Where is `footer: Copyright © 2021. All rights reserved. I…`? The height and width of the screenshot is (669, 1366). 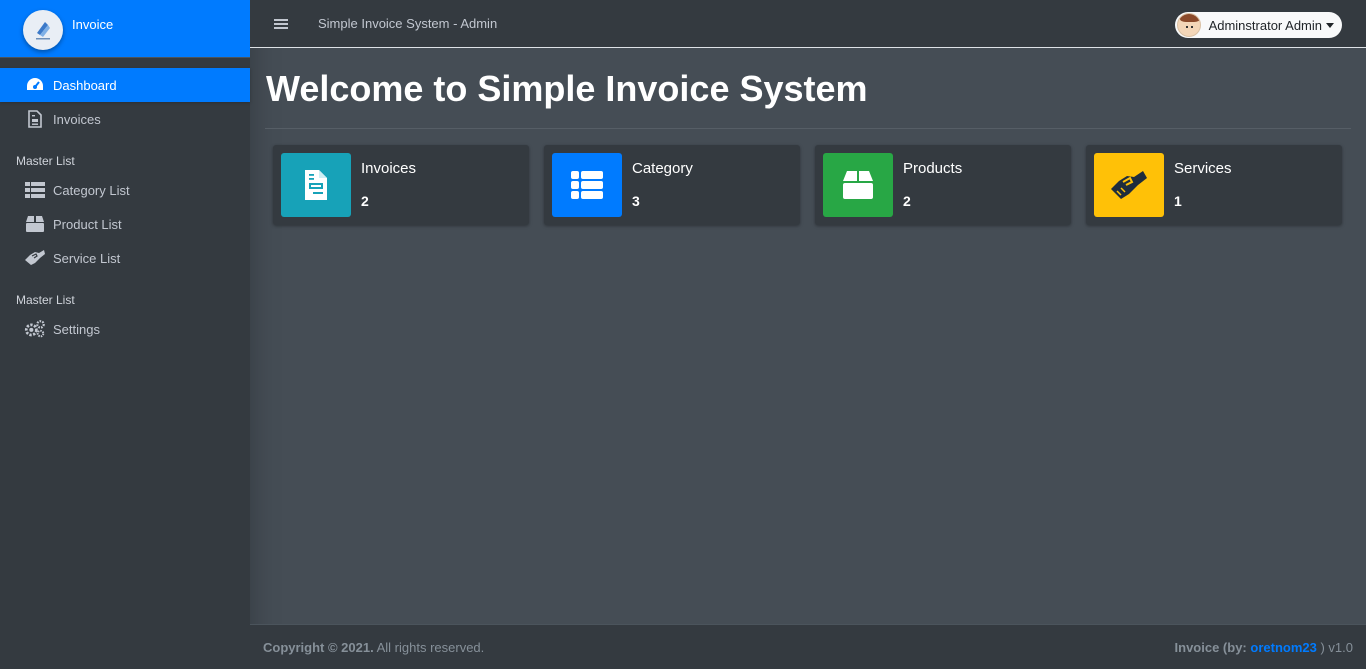
footer: Copyright © 2021. All rights reserved. I… is located at coordinates (808, 646).